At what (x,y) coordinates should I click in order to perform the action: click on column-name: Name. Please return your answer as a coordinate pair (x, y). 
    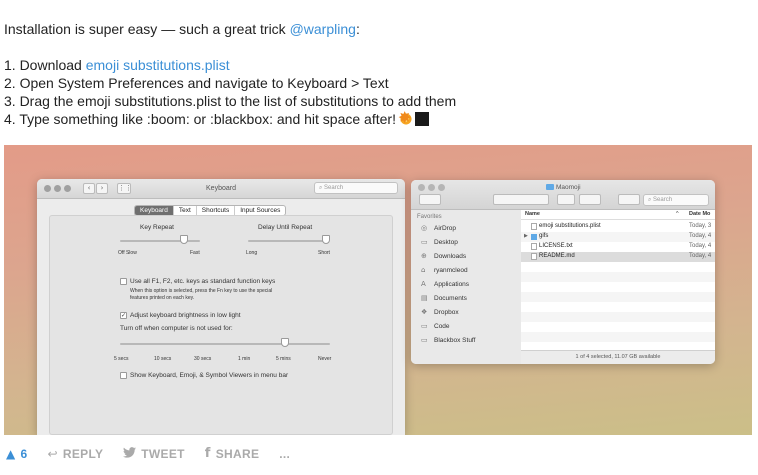
    Looking at the image, I should click on (532, 214).